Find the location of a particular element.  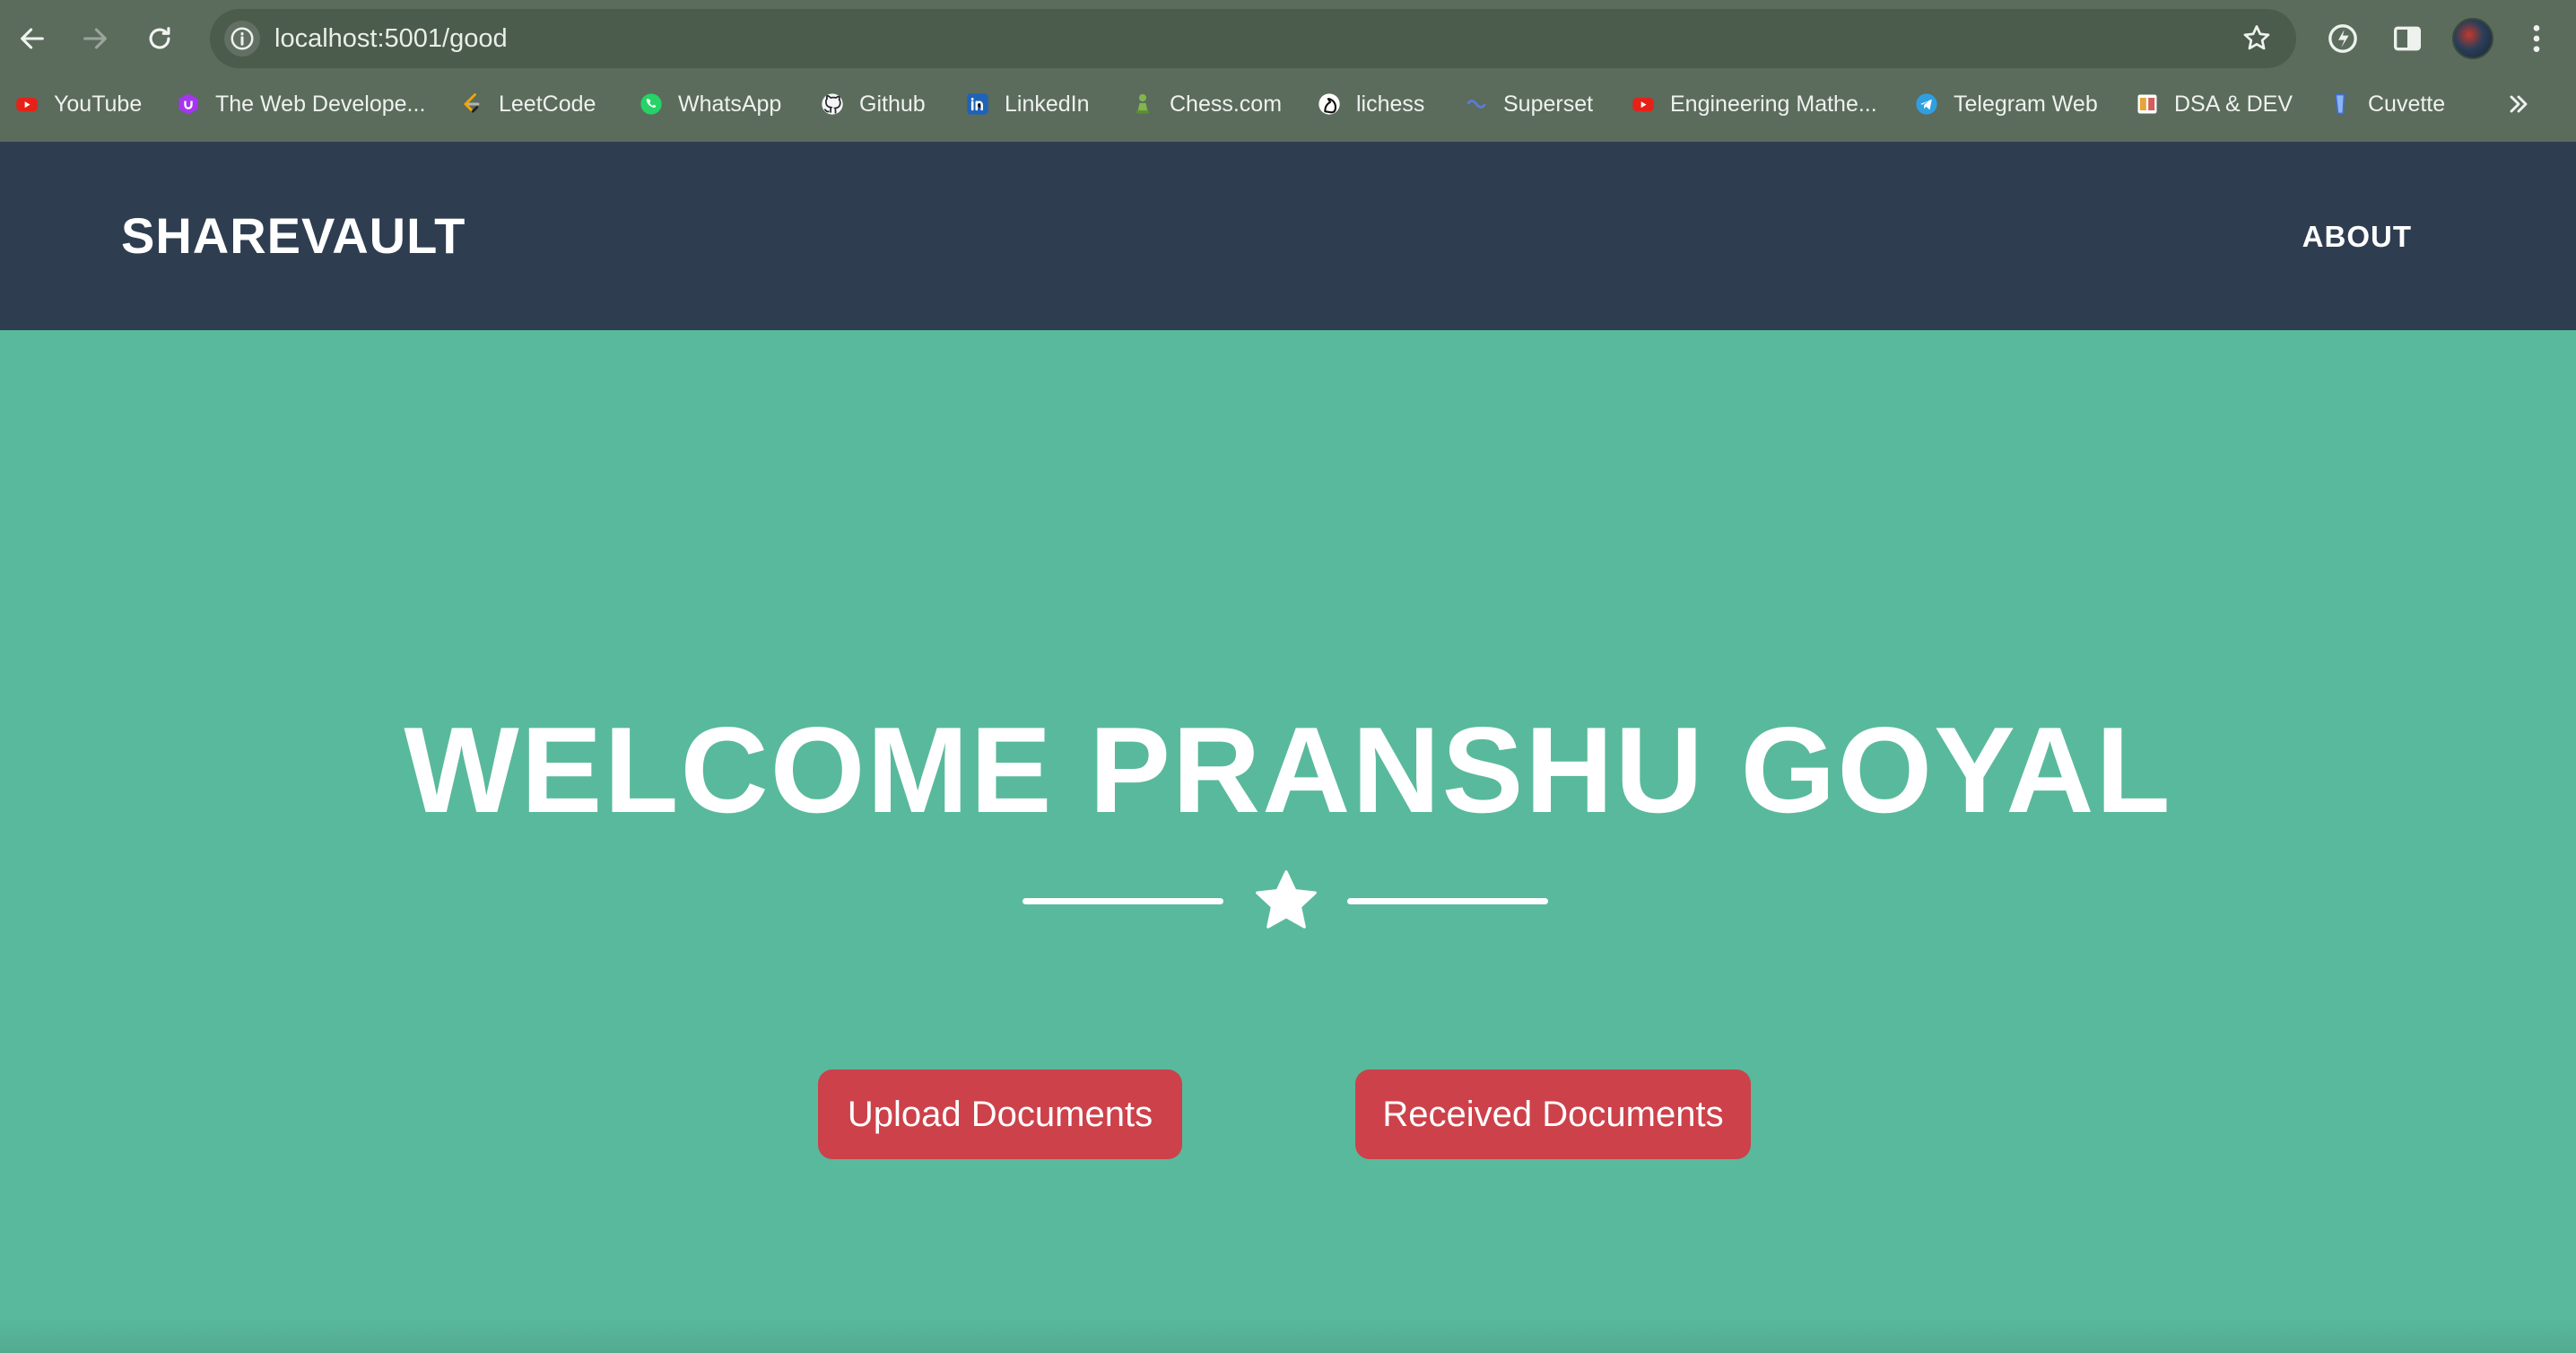

bookmark-superset: Superset is located at coordinates (1528, 104).